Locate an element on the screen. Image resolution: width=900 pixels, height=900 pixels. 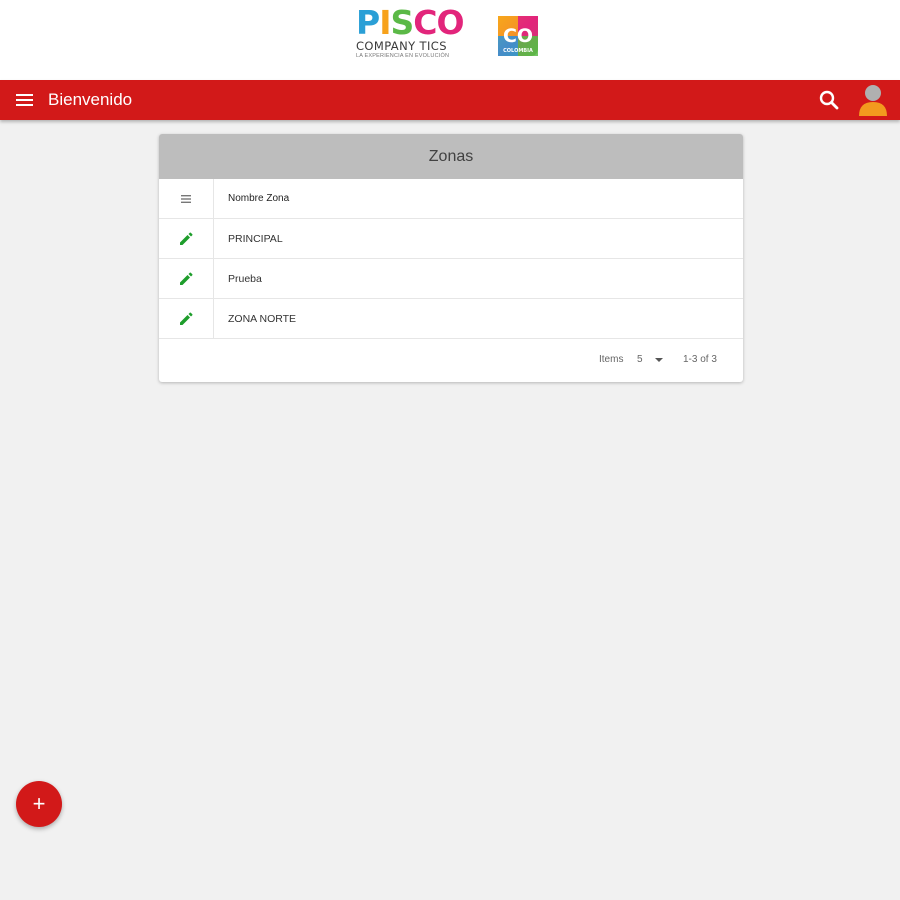
menu-icon is located at coordinates (25, 100).